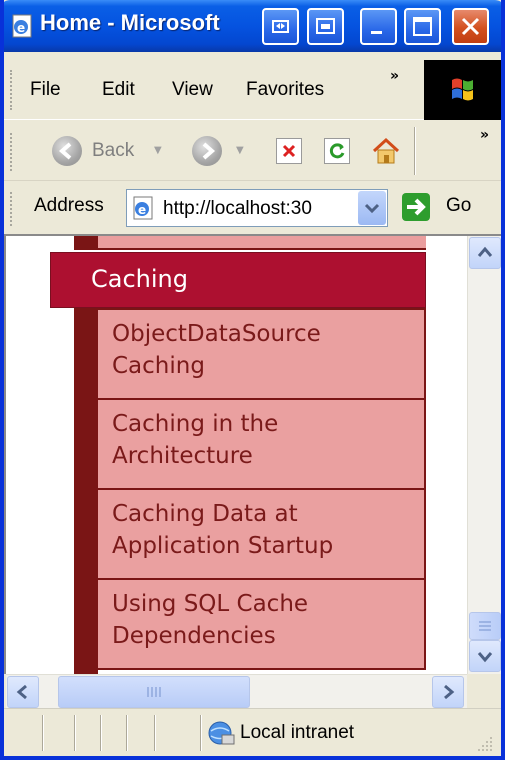 This screenshot has height=760, width=505. What do you see at coordinates (210, 636) in the screenshot?
I see `menu-item-label-line2: Dependencies` at bounding box center [210, 636].